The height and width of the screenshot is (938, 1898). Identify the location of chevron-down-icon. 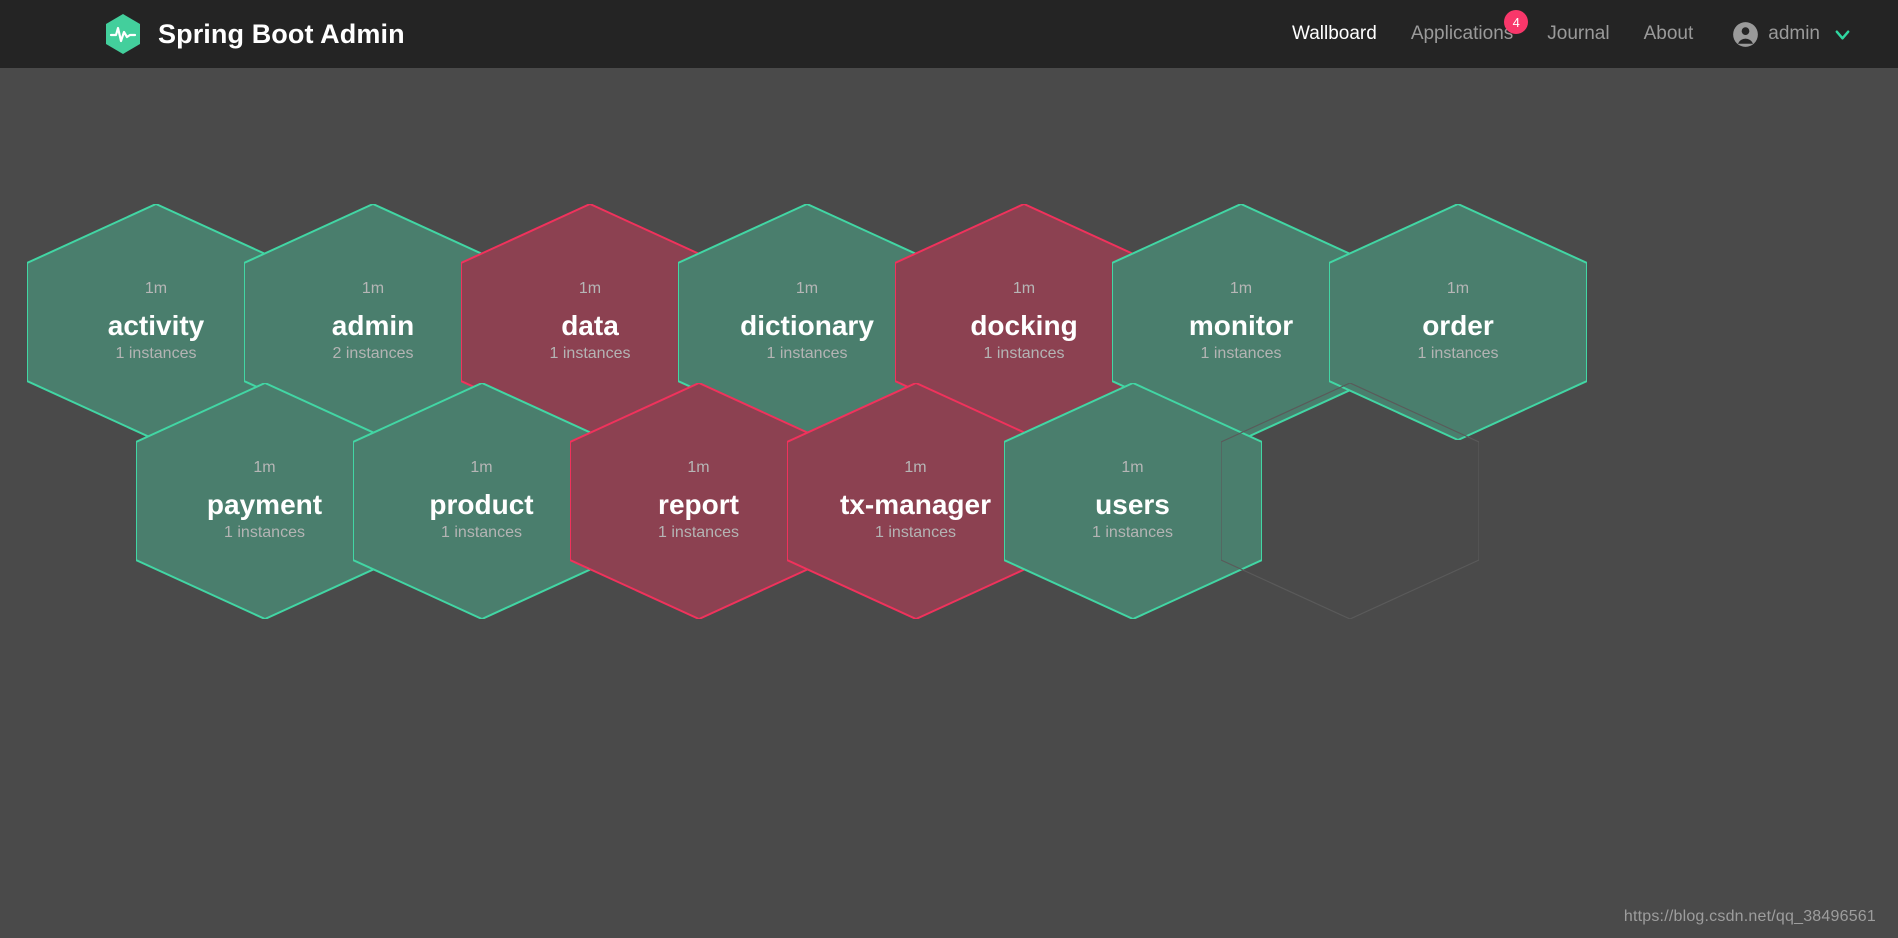
(1842, 34).